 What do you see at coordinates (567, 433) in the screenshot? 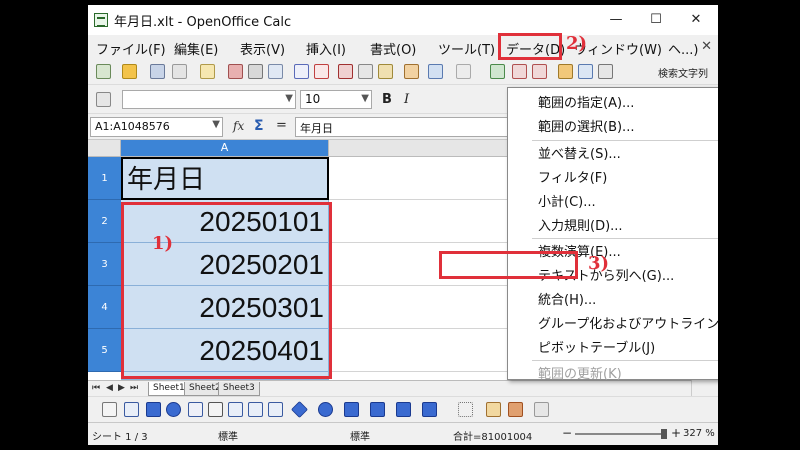
I see `zoom-out-button: −` at bounding box center [567, 433].